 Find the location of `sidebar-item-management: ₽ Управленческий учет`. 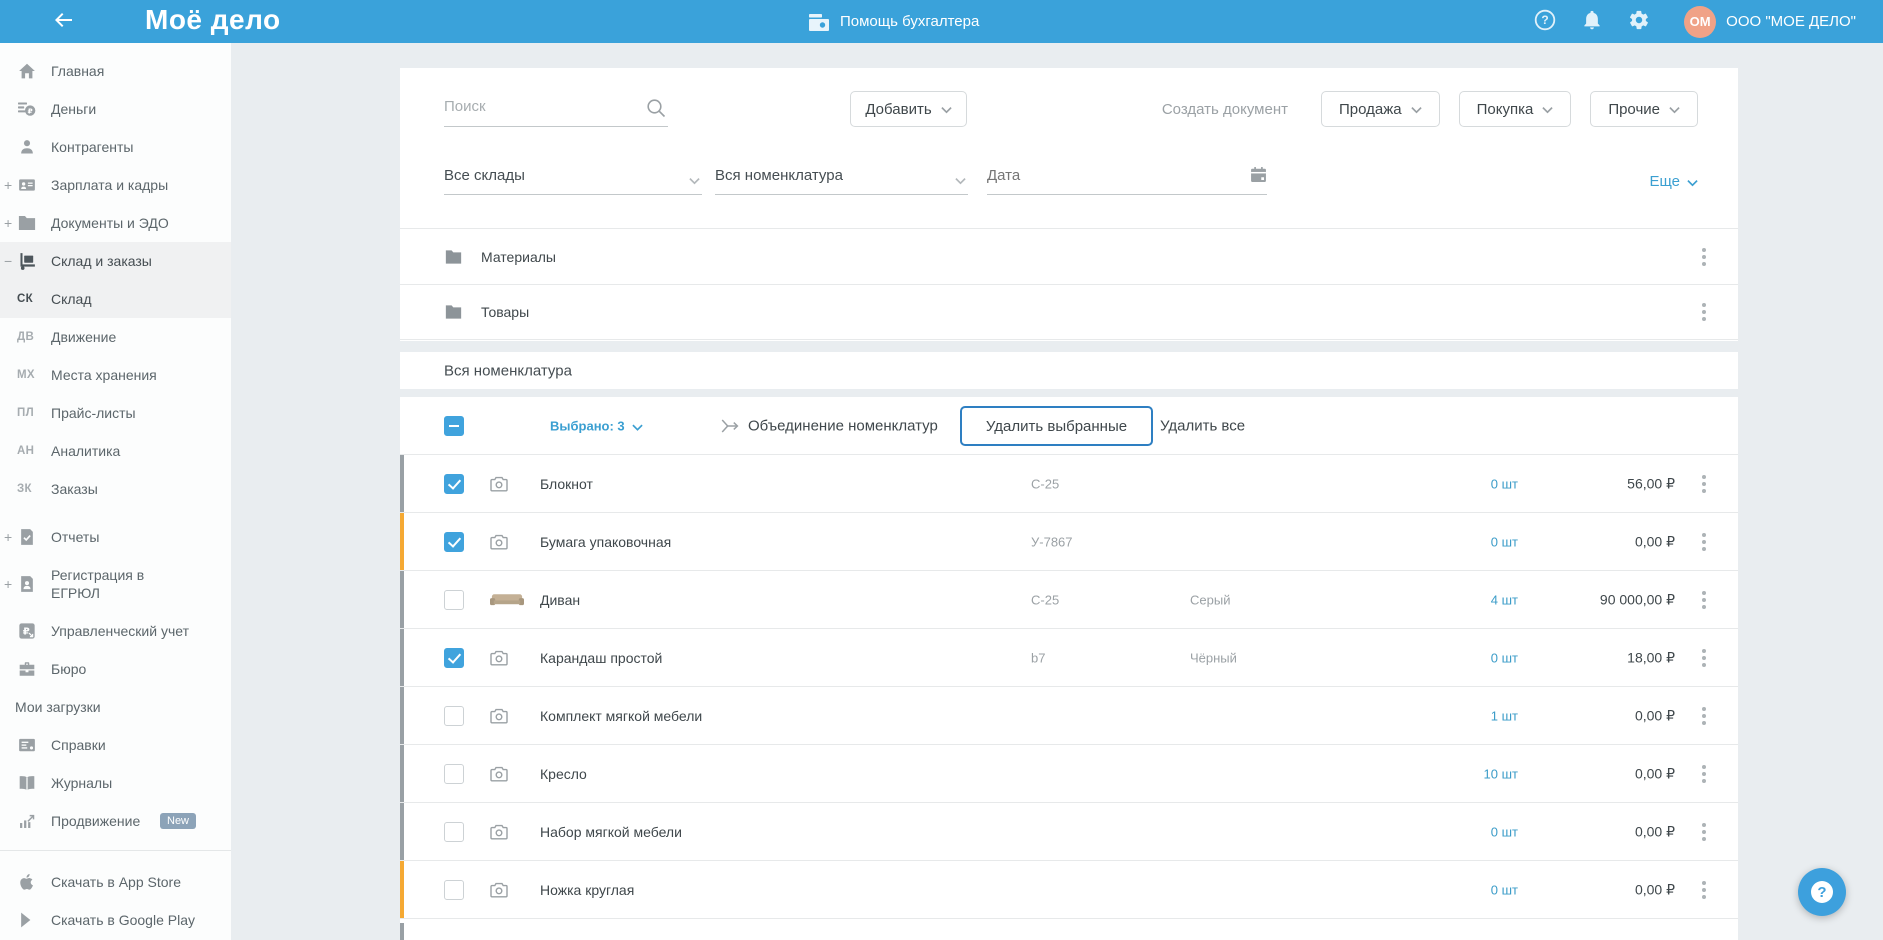

sidebar-item-management: ₽ Управленческий учет is located at coordinates (115, 631).